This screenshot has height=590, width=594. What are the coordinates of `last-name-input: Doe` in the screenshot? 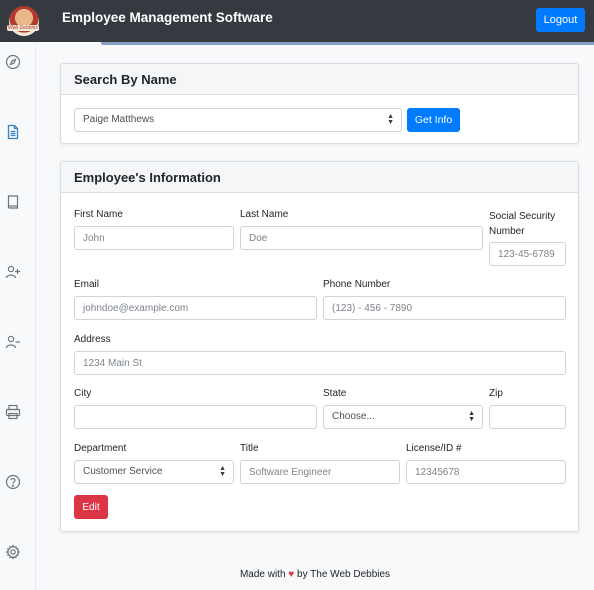 It's located at (361, 238).